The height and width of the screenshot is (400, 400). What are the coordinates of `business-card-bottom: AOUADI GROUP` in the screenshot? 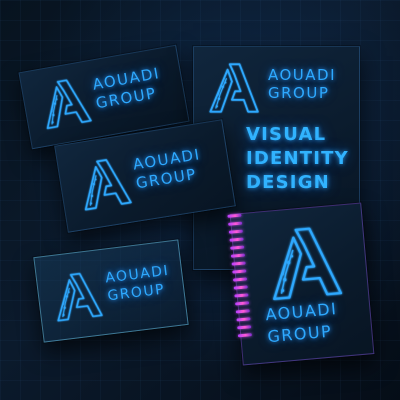 It's located at (111, 291).